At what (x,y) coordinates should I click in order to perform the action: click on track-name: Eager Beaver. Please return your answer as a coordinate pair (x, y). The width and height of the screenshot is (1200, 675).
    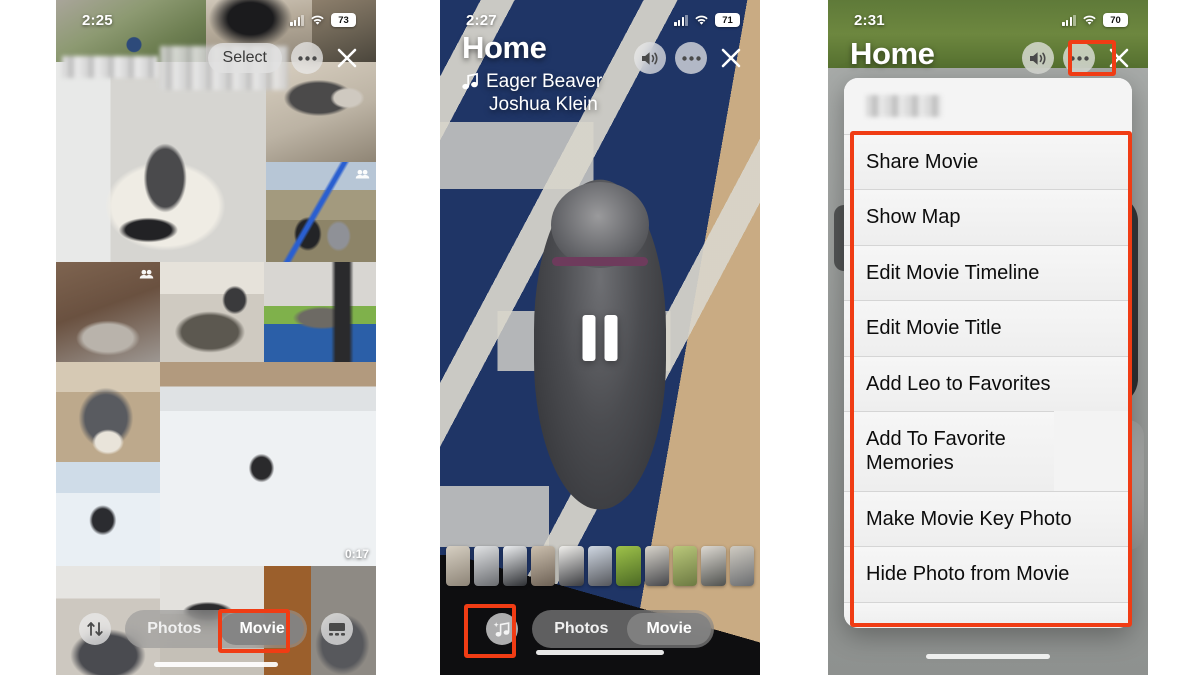
    Looking at the image, I should click on (544, 81).